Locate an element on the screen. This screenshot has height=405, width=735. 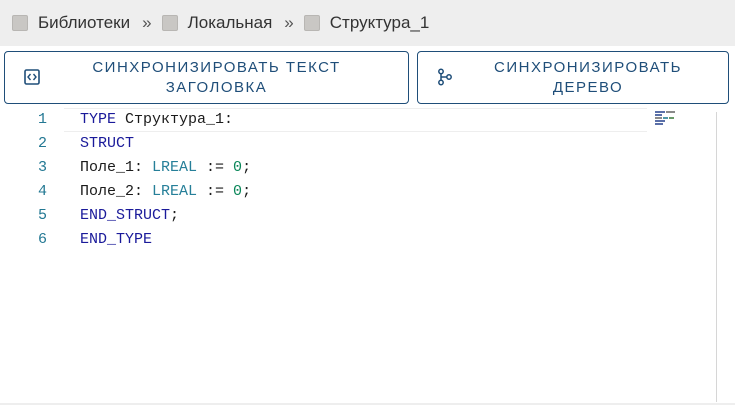
code-token: END_TYPE is located at coordinates (116, 239).